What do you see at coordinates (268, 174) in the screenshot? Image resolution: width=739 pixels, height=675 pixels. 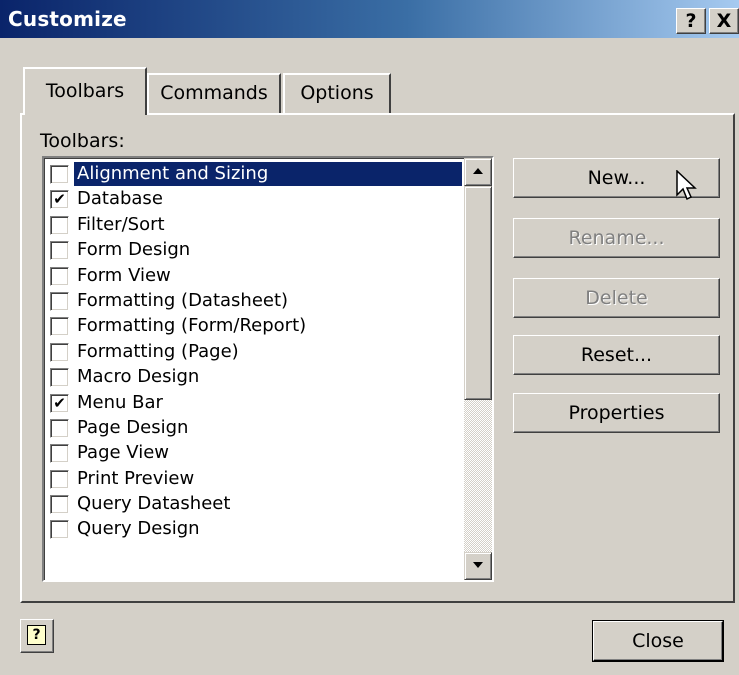 I see `list-item-label: Alignment and Sizing` at bounding box center [268, 174].